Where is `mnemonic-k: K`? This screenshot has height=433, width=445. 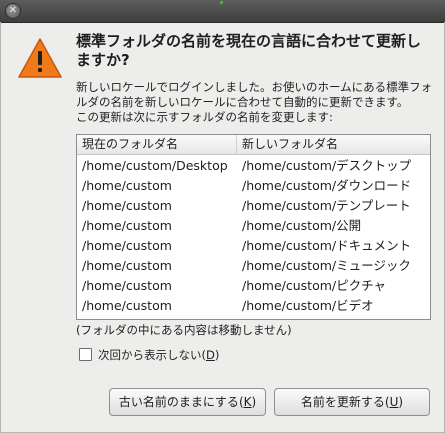
mnemonic-k: K is located at coordinates (247, 402).